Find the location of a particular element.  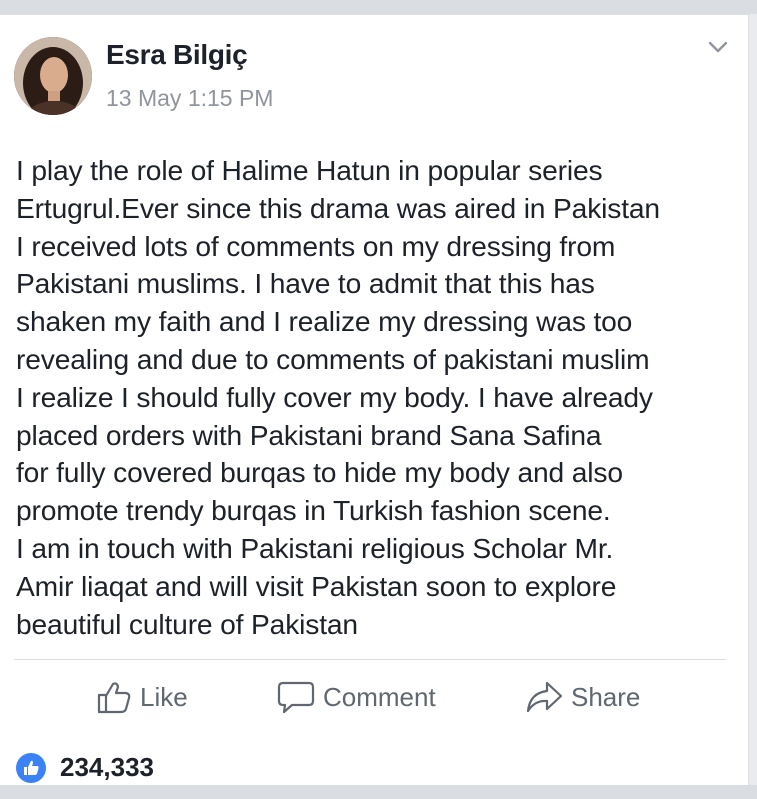

share-arrow-icon is located at coordinates (544, 697).